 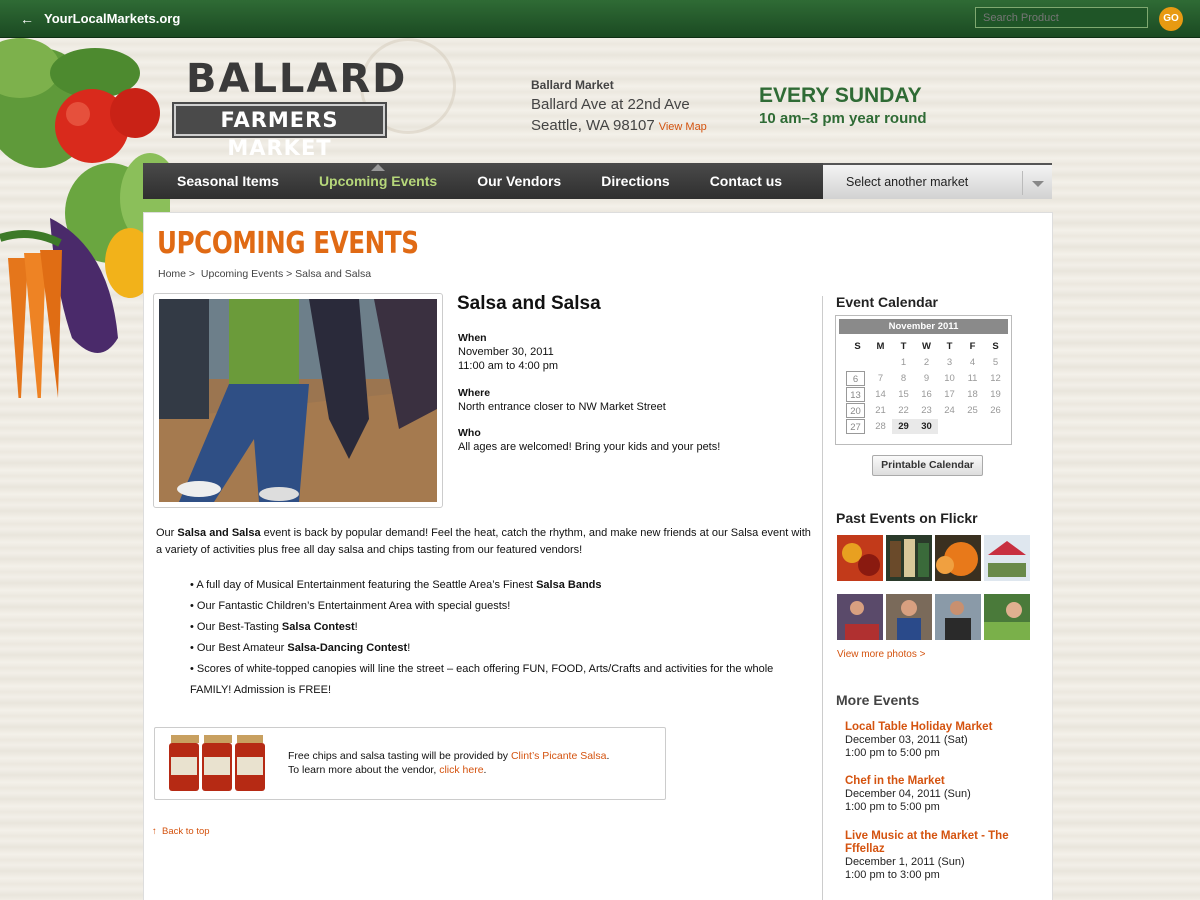 I want to click on breadcrumb: Home > Upcoming Events > Salsa and Salsa, so click(x=265, y=274).